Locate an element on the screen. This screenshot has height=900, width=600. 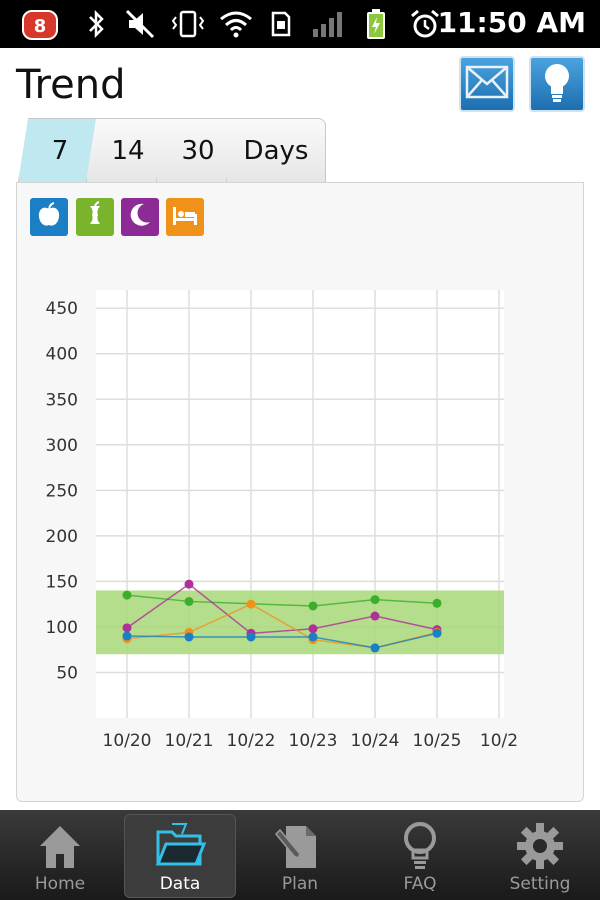
tab-label: 7 is located at coordinates (60, 150).